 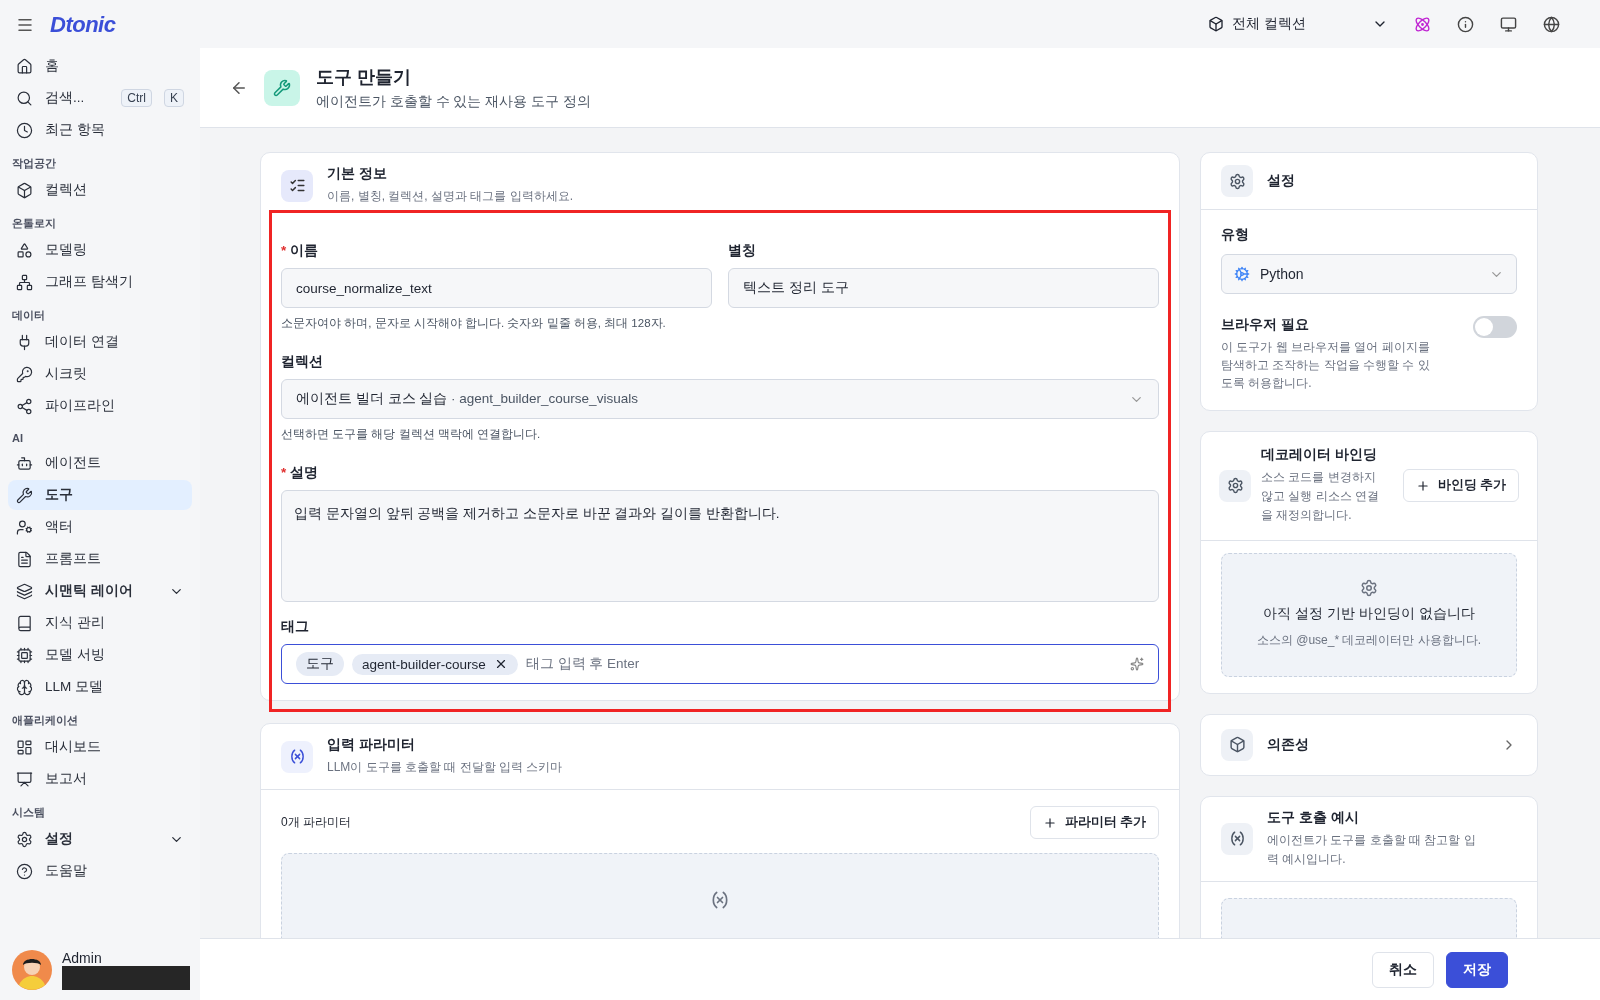 I want to click on section-label: 시스템, so click(x=28, y=812).